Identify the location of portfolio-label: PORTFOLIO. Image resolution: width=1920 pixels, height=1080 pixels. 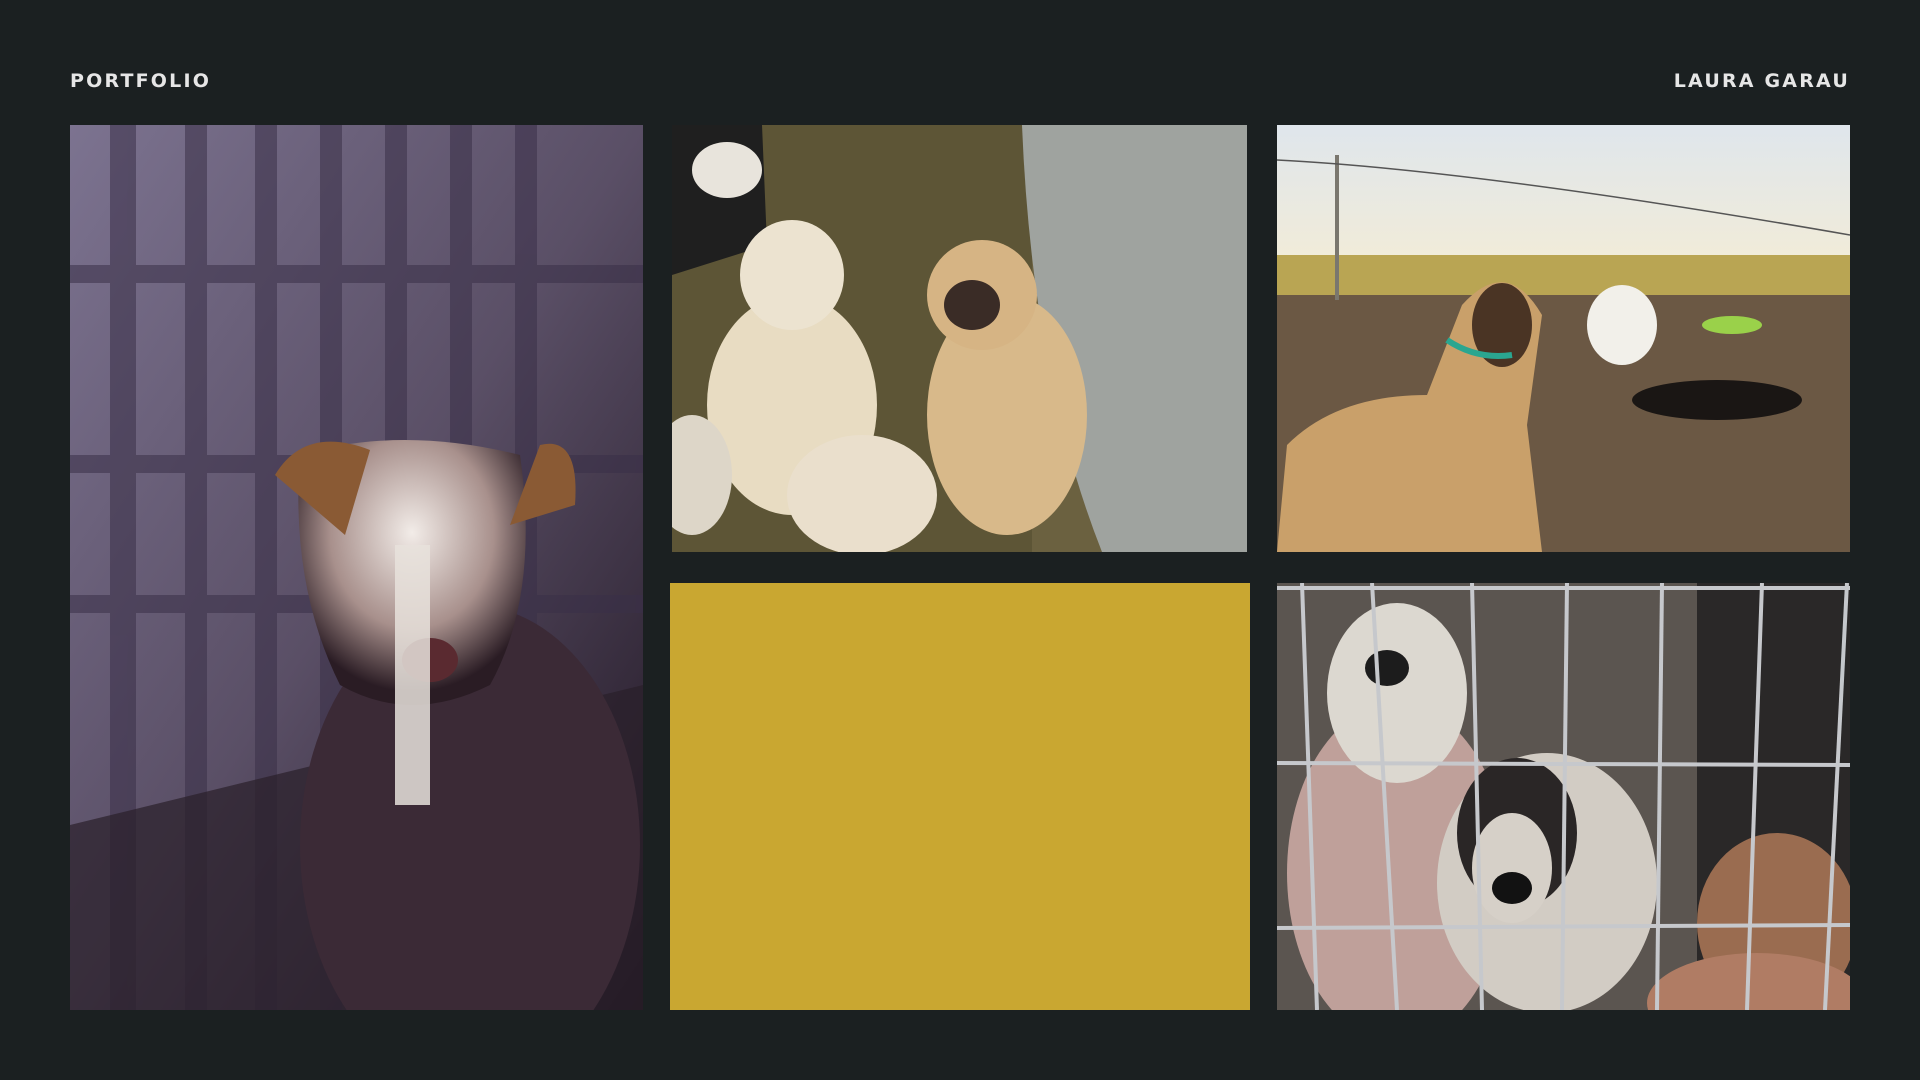
(141, 81).